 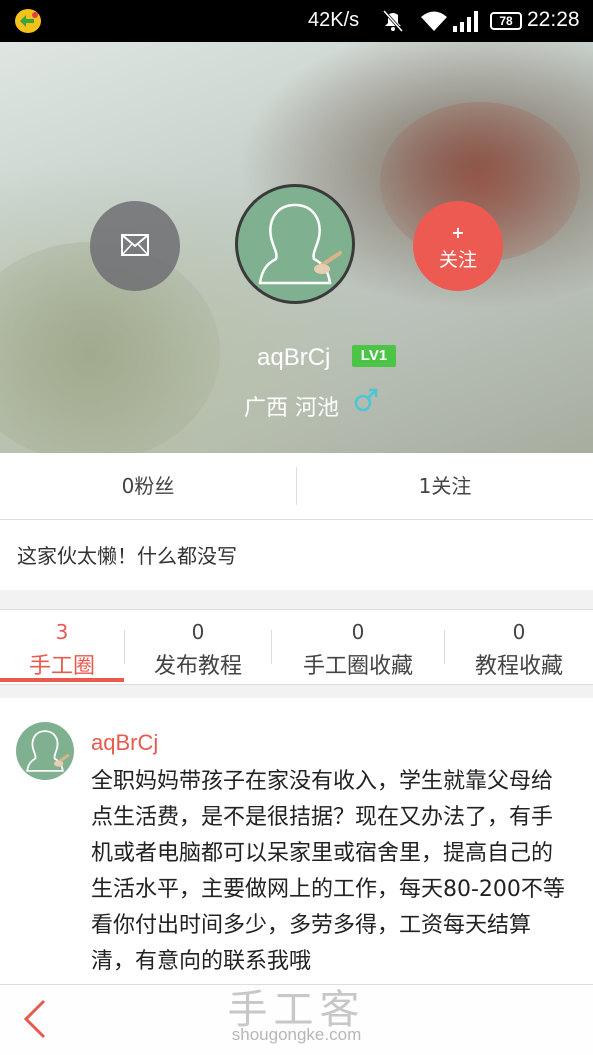 I want to click on follow-button: + 关注, so click(x=458, y=246).